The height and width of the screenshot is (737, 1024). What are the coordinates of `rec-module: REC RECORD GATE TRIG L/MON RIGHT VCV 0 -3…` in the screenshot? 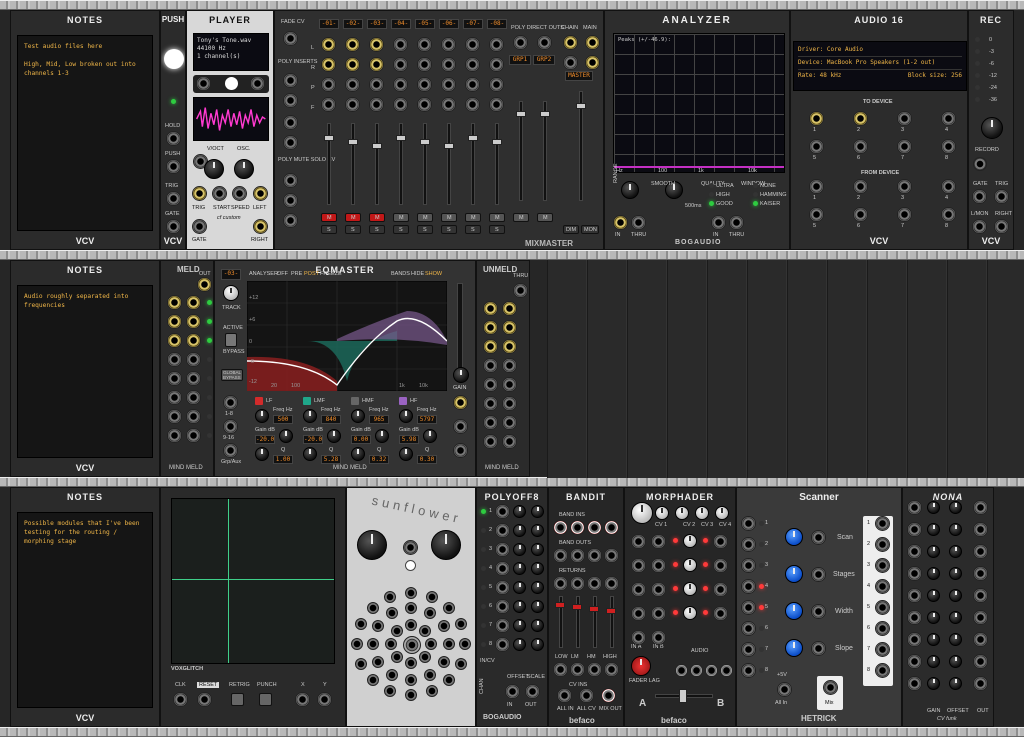 It's located at (991, 130).